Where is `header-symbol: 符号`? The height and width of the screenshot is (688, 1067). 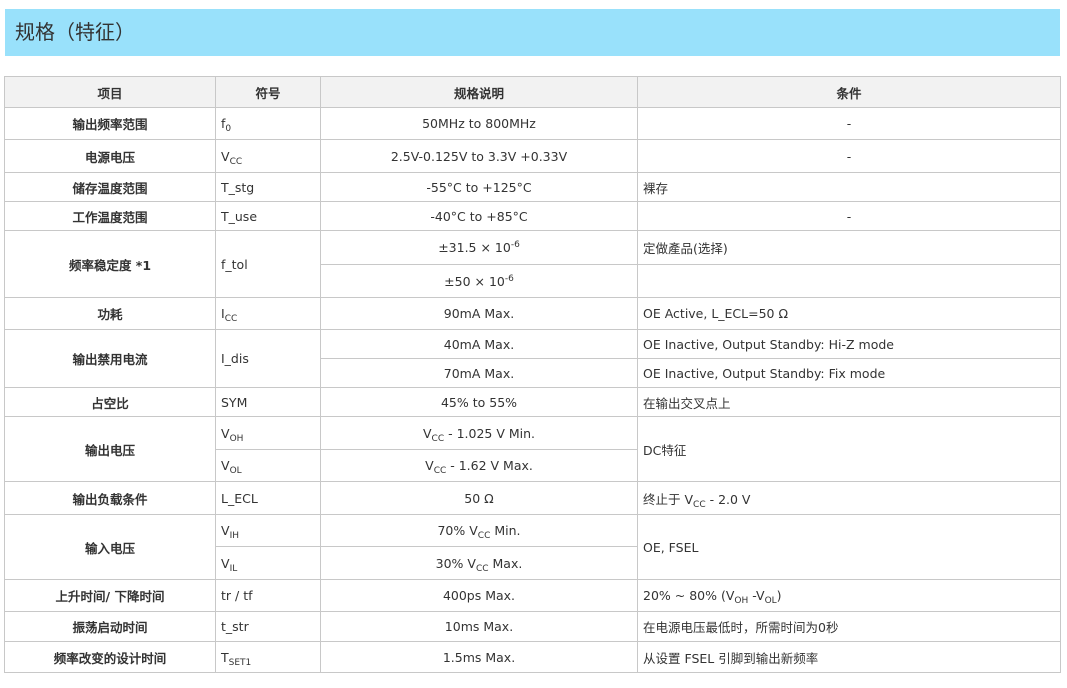 header-symbol: 符号 is located at coordinates (268, 92).